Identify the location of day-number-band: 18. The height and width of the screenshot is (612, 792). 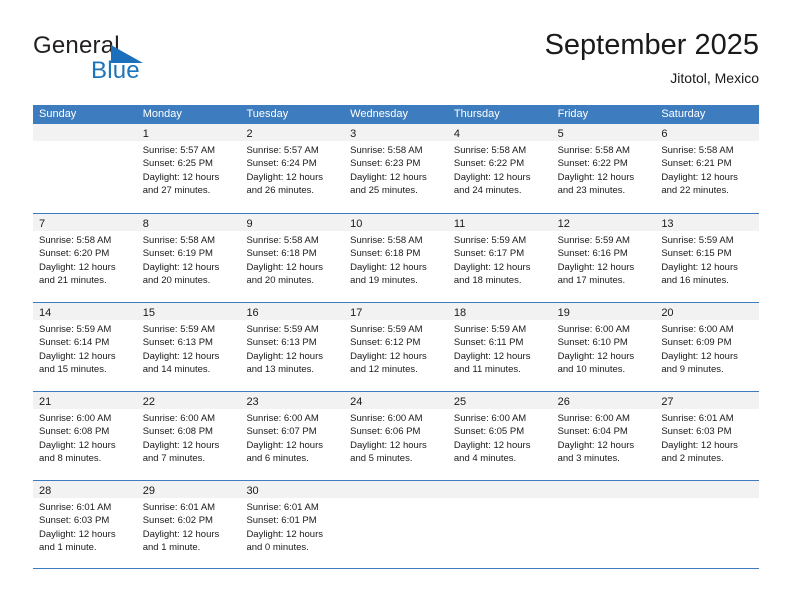
(499, 311).